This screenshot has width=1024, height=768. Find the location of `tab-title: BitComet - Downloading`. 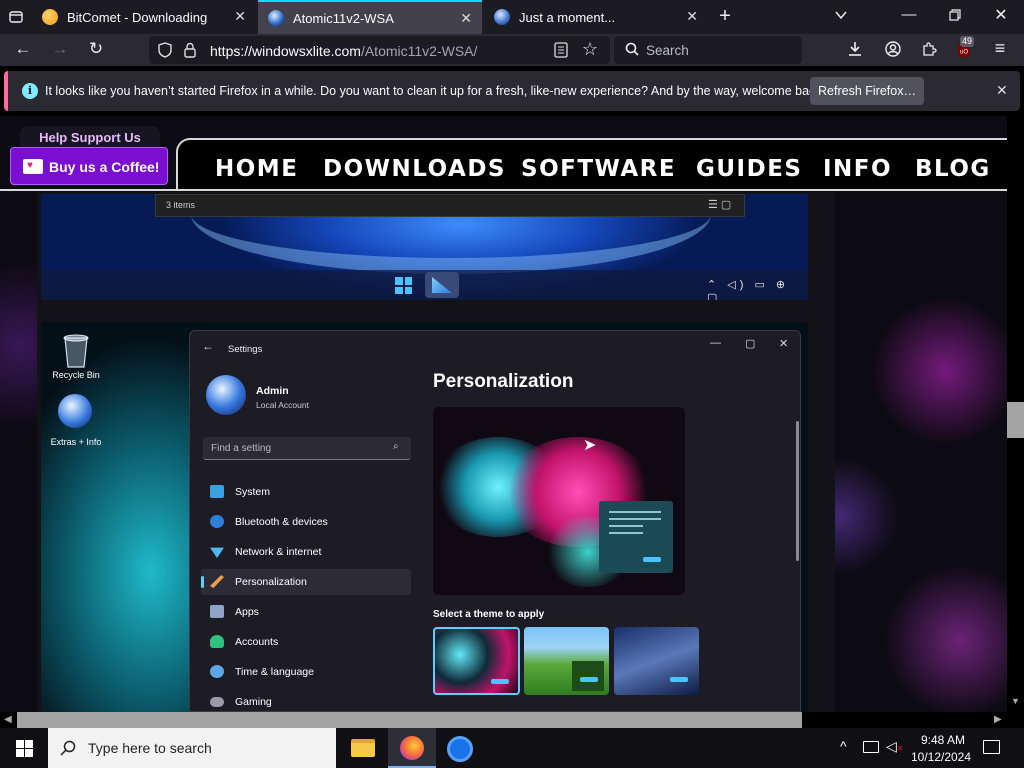

tab-title: BitComet - Downloading is located at coordinates (137, 17).